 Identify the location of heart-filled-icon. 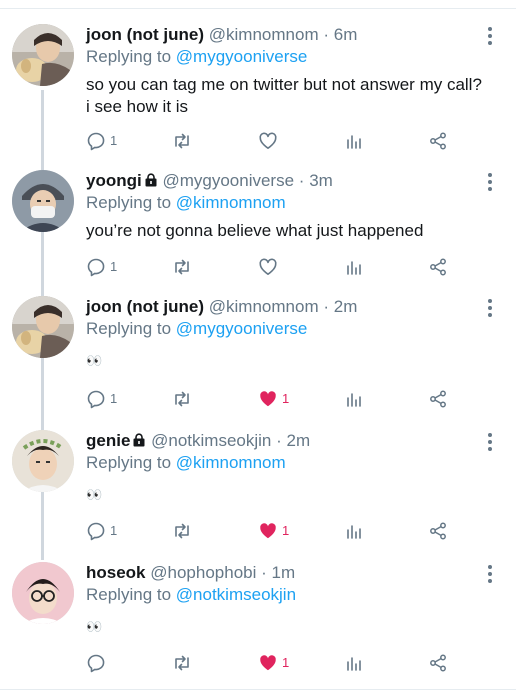
(268, 663).